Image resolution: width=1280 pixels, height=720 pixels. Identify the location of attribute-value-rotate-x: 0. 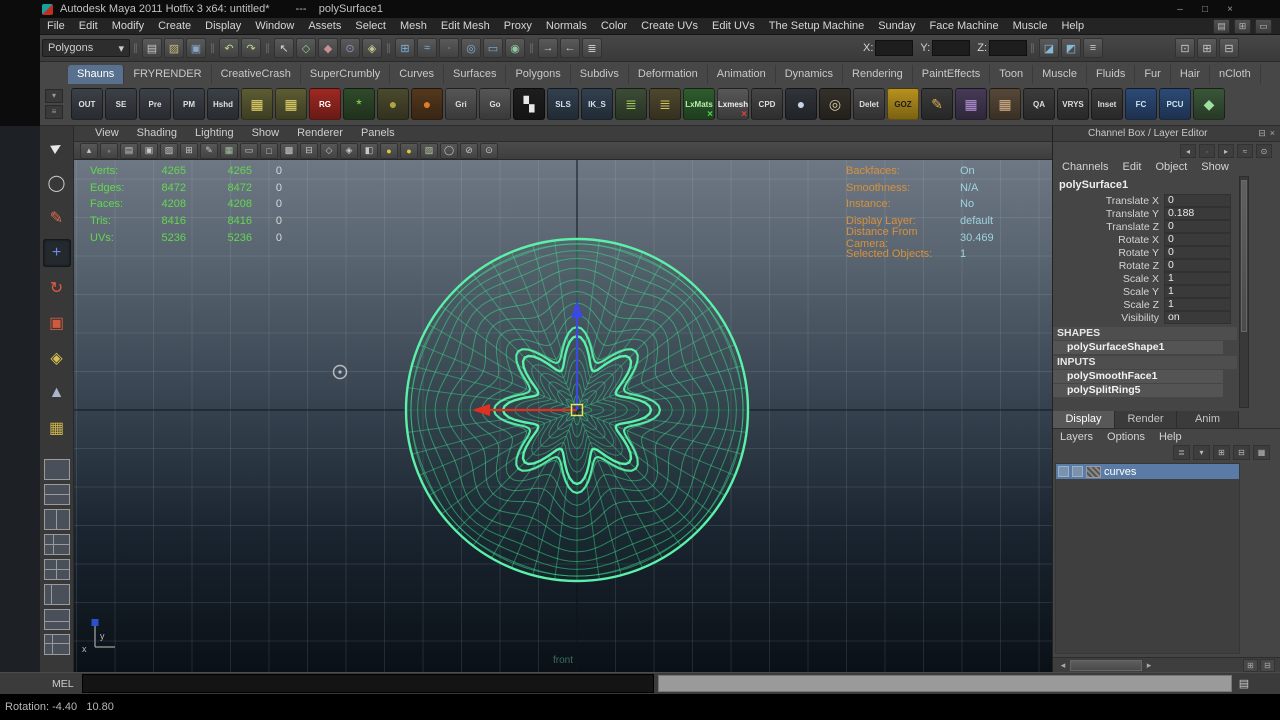
(1197, 239).